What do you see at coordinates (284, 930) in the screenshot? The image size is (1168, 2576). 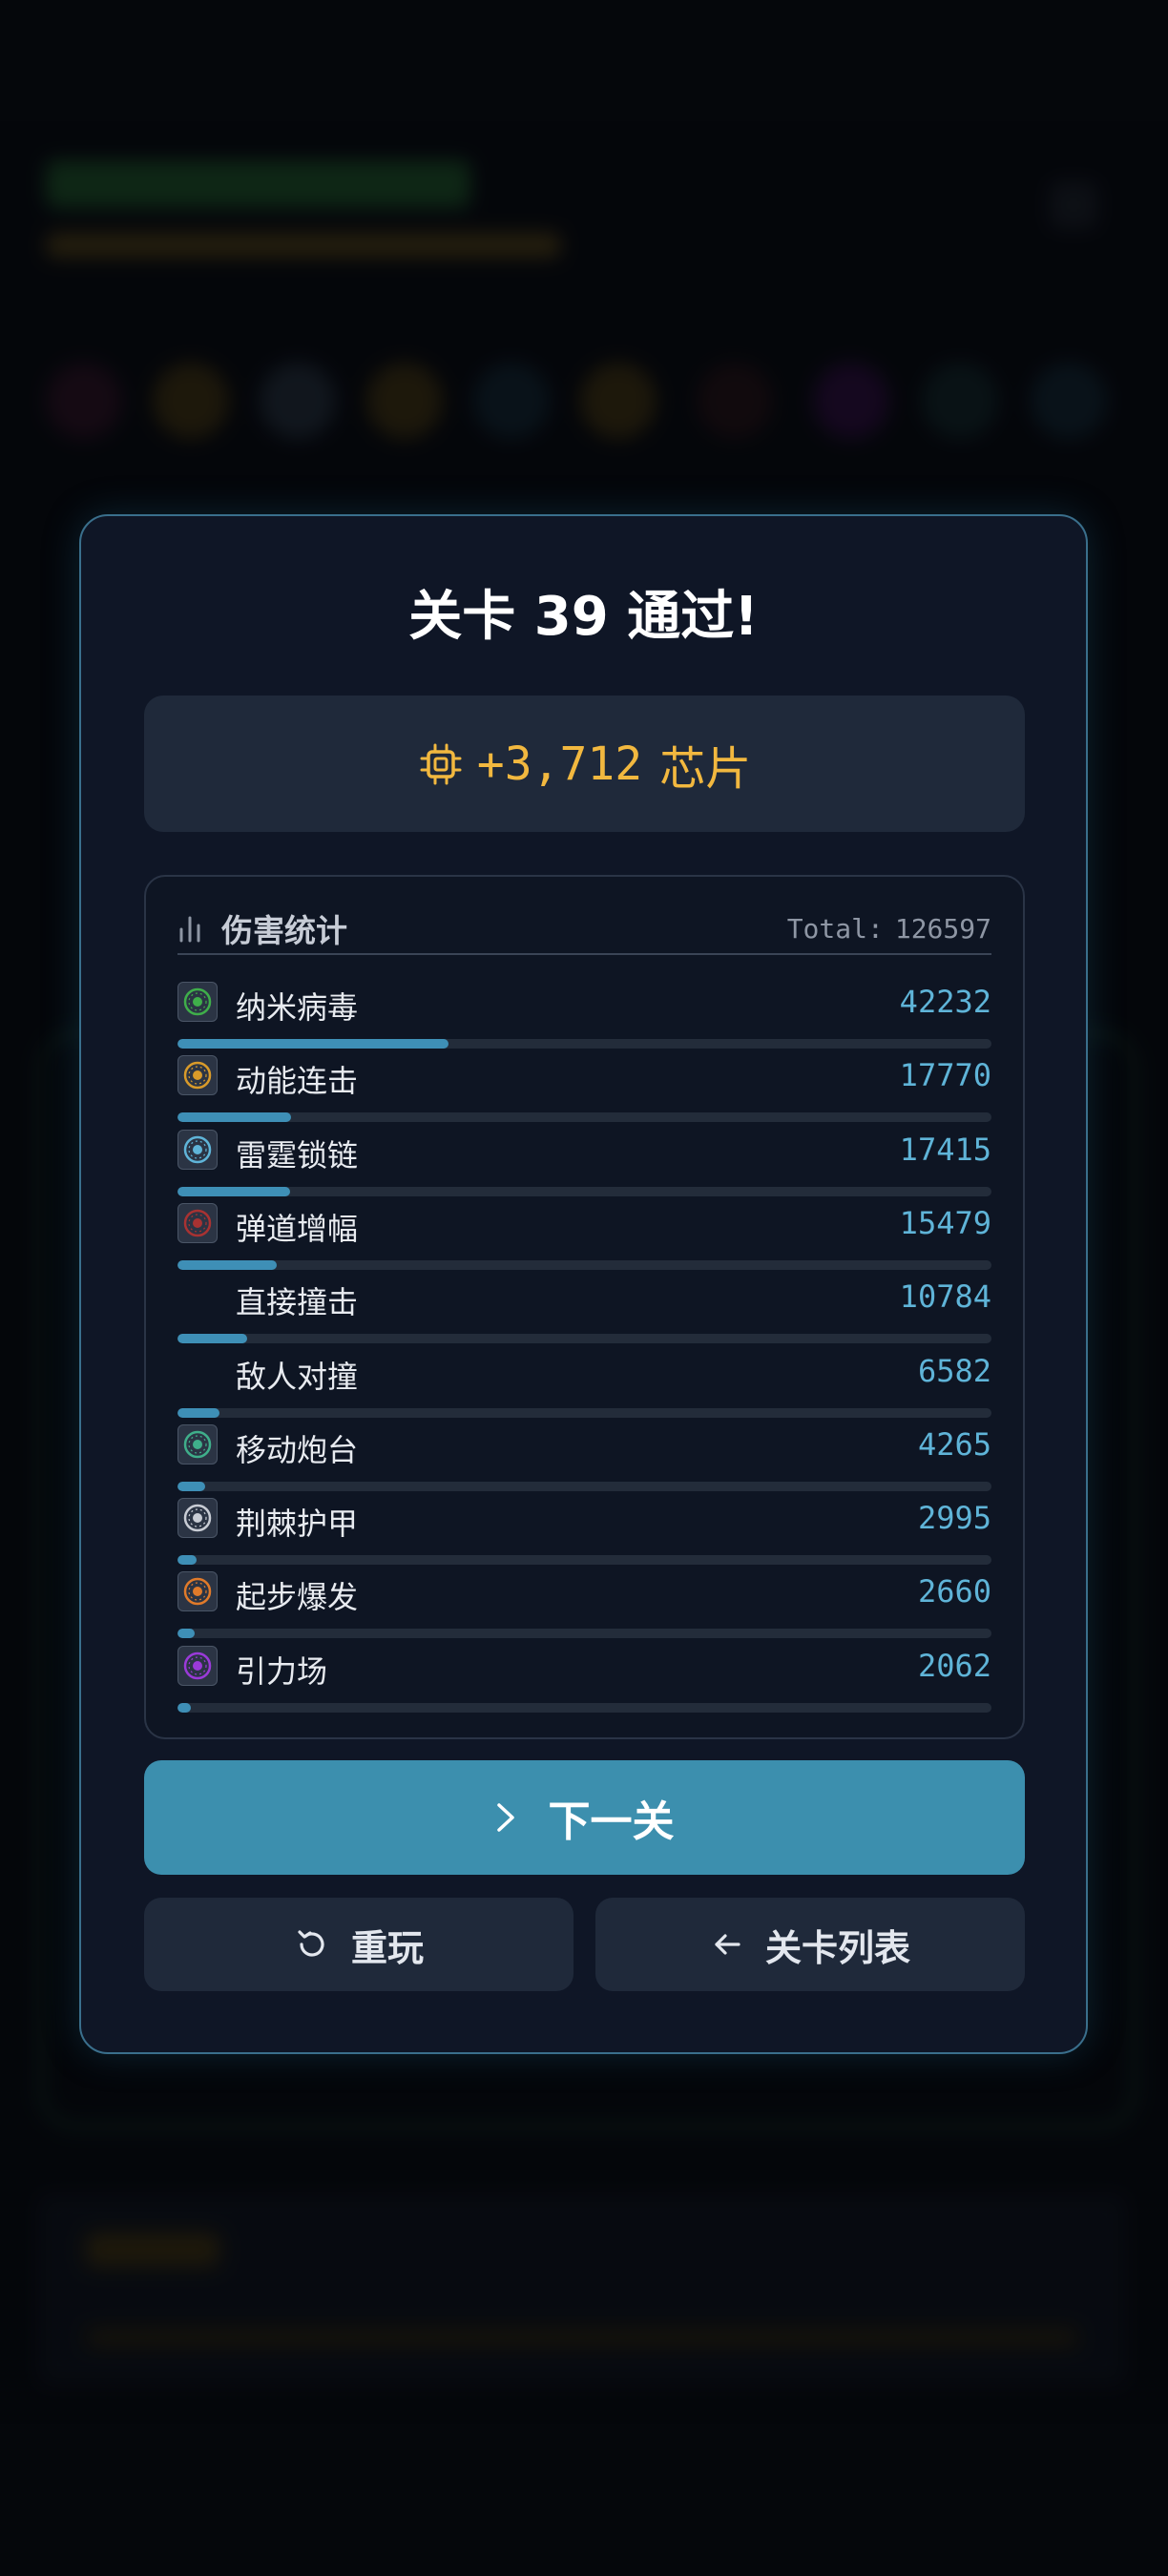 I see `damage-stats-title: 伤害统计` at bounding box center [284, 930].